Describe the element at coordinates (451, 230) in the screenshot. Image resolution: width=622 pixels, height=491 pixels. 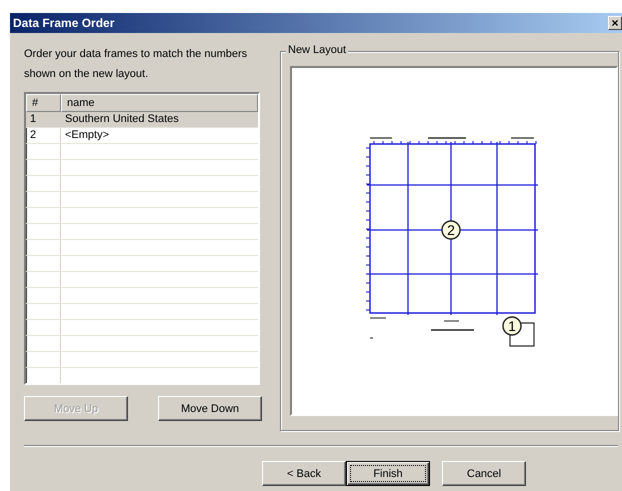
I see `frame-number-marker: 2` at that location.